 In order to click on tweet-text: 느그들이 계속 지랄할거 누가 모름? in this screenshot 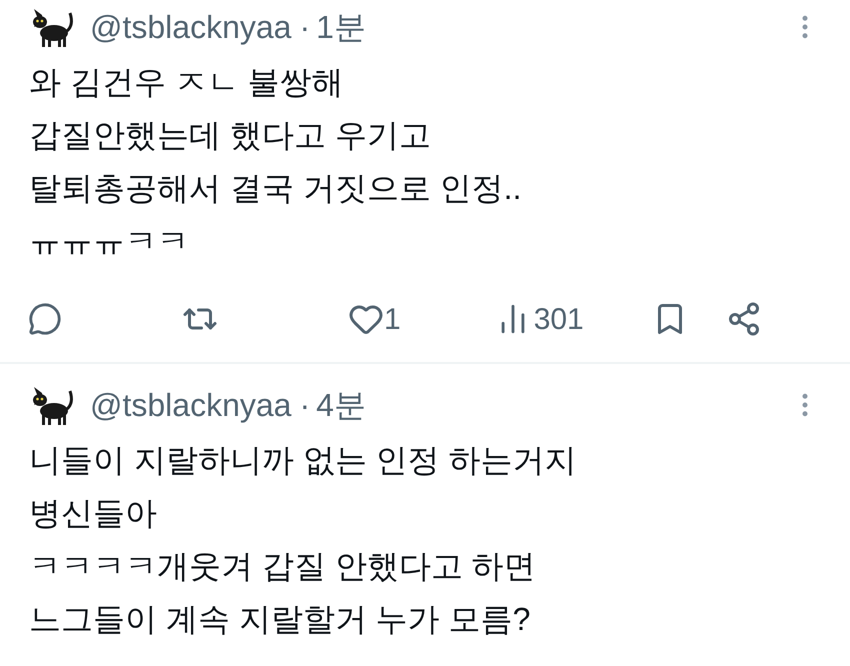, I will do `click(280, 619)`.